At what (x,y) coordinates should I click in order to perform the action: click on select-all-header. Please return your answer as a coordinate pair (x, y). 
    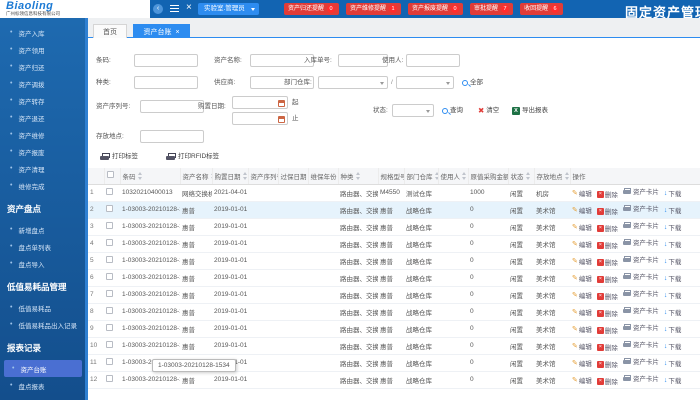
    Looking at the image, I should click on (112, 176).